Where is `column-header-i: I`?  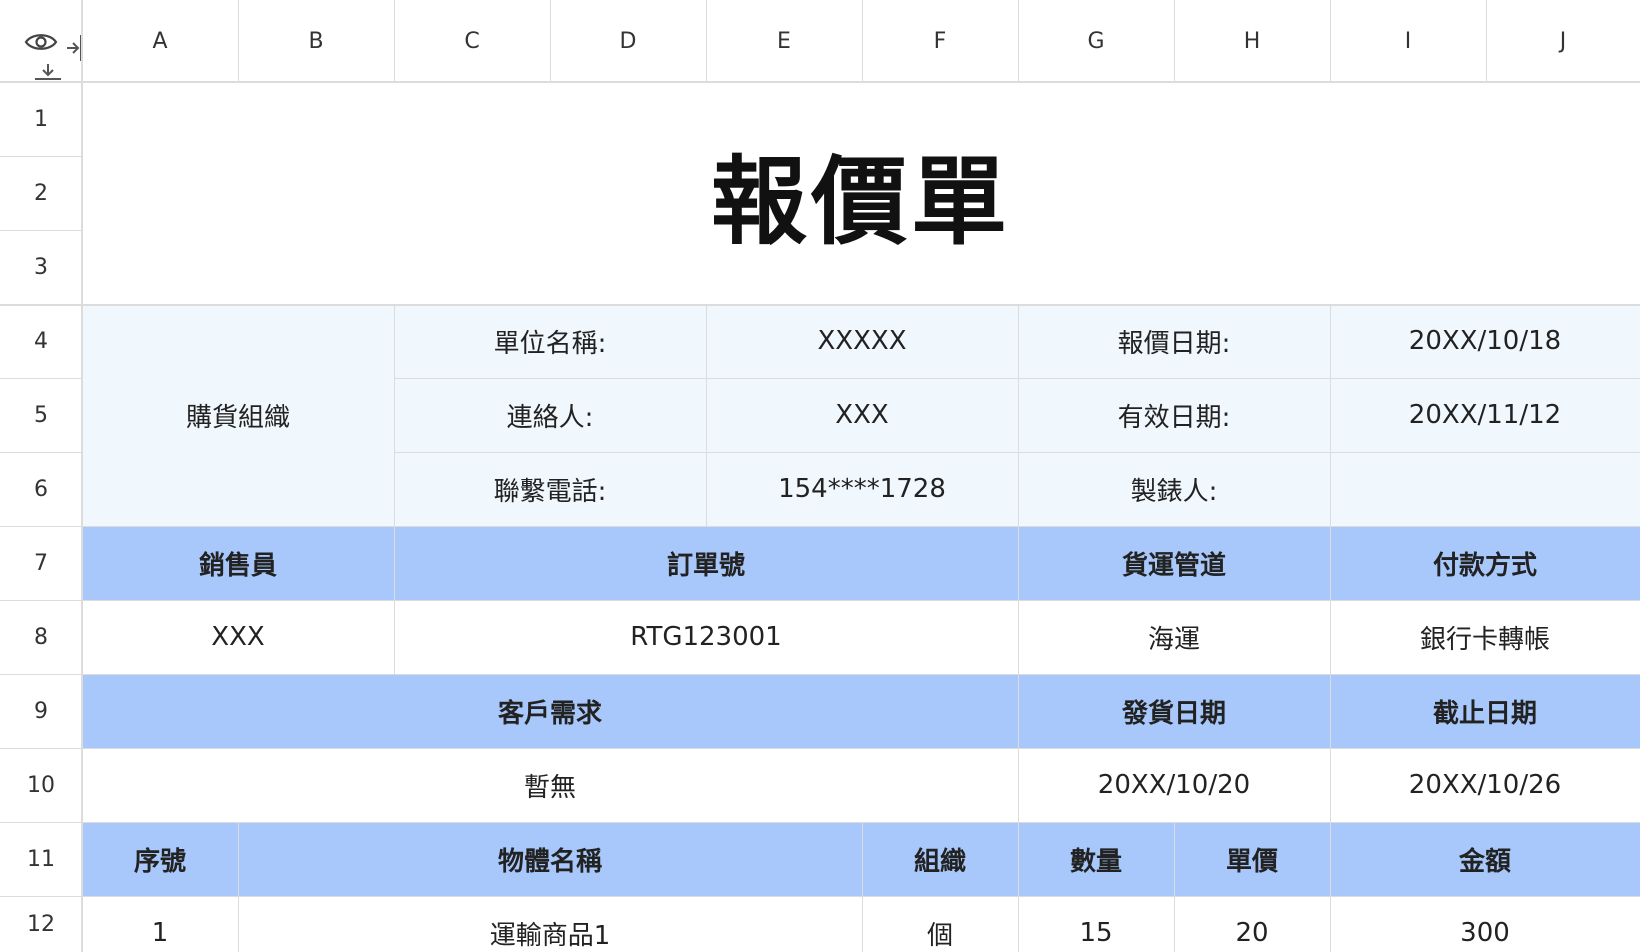
column-header-i: I is located at coordinates (1408, 41).